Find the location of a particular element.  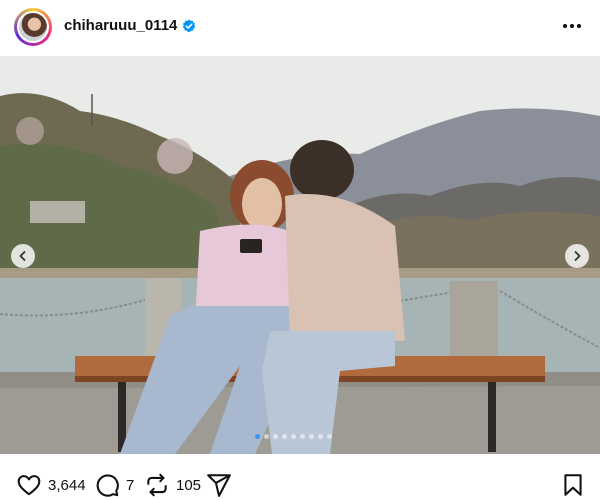

avatar is located at coordinates (33, 27).